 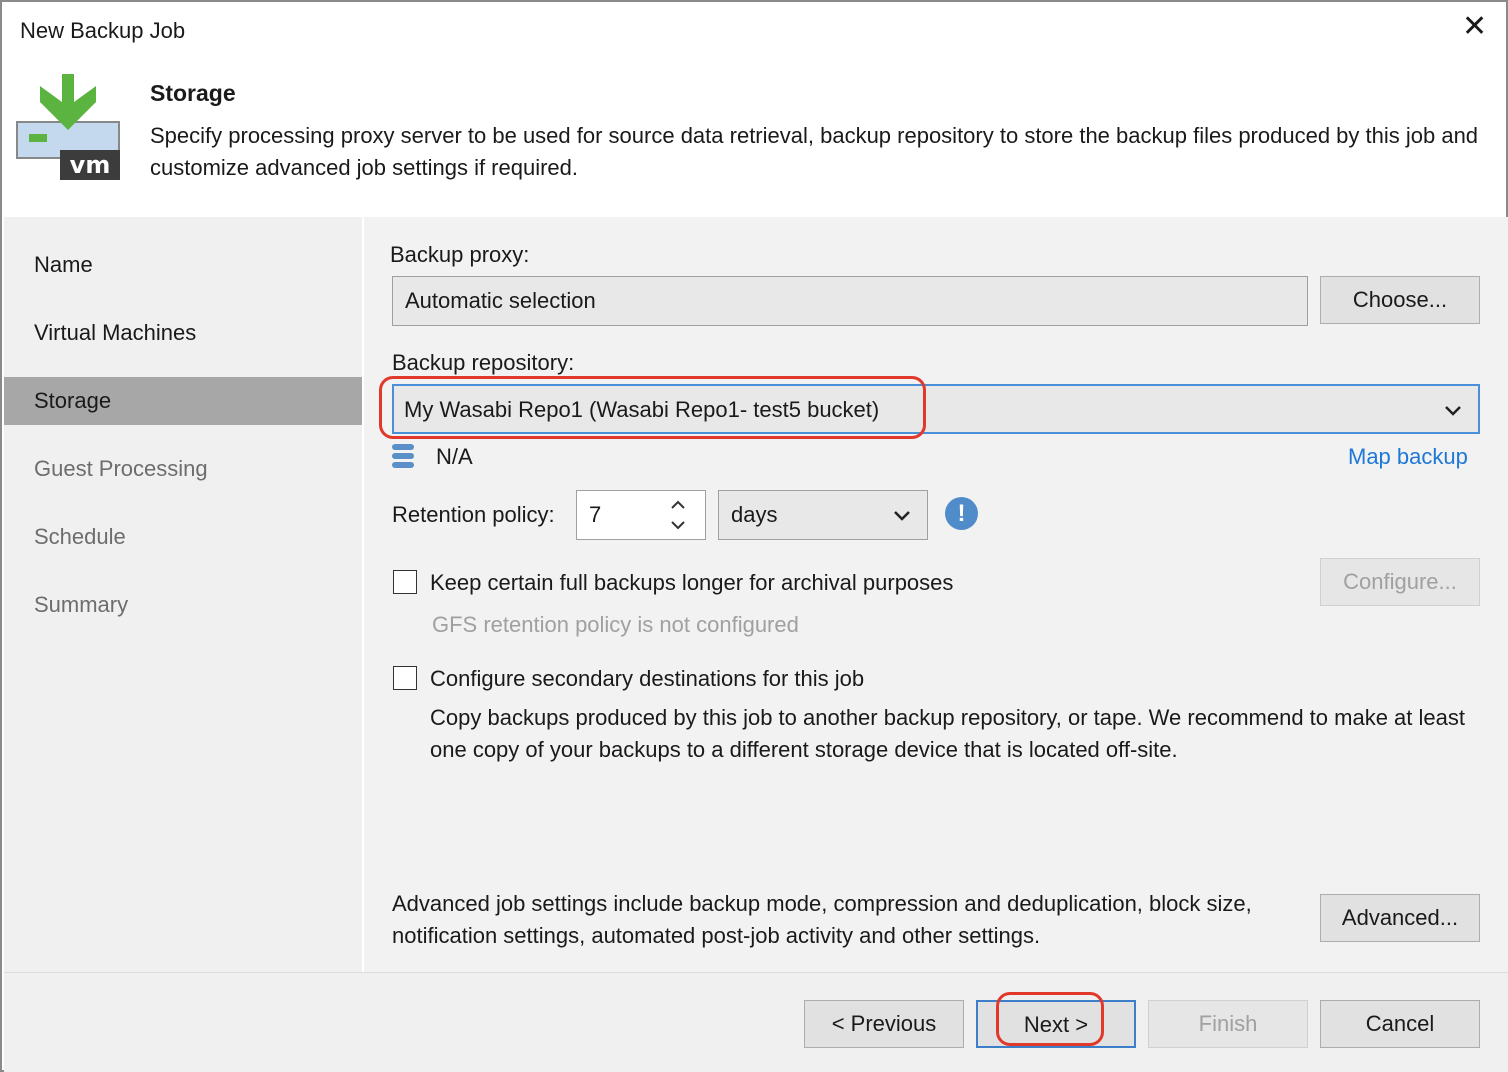 I want to click on window-title: New Backup Job, so click(x=103, y=30).